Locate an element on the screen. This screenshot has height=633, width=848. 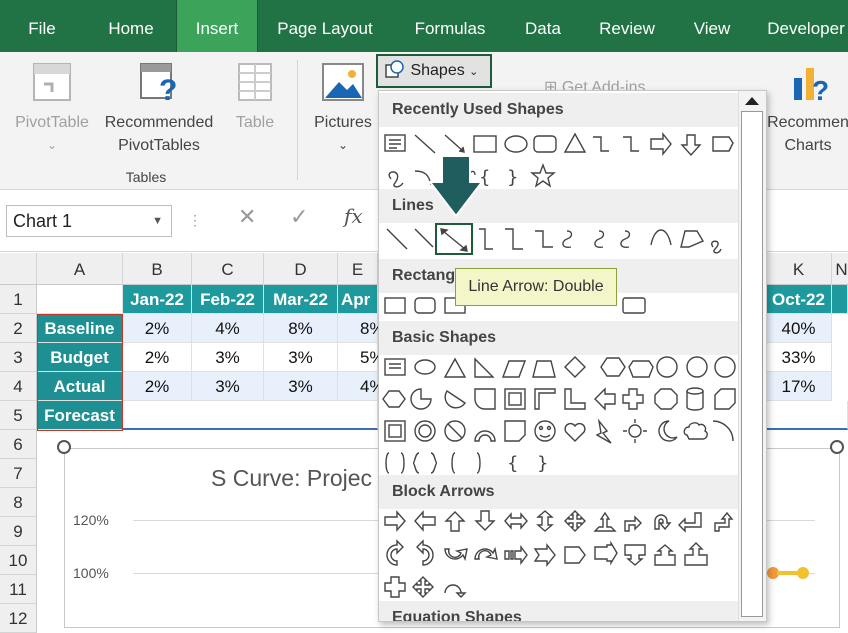
gallery-scrollbar is located at coordinates (752, 356).